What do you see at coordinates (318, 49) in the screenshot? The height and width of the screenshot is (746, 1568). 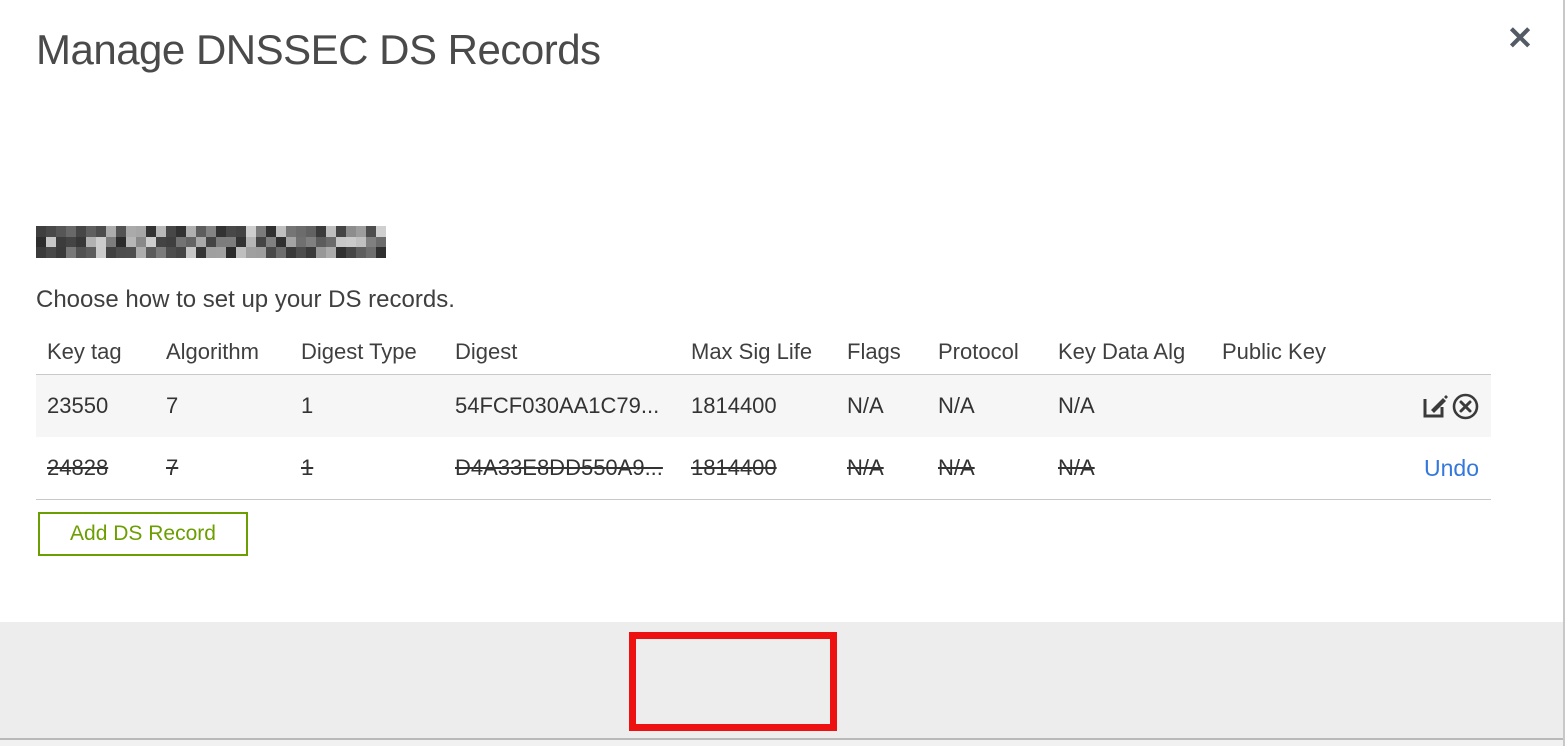 I see `page-title: Manage DNSSEC DS Records` at bounding box center [318, 49].